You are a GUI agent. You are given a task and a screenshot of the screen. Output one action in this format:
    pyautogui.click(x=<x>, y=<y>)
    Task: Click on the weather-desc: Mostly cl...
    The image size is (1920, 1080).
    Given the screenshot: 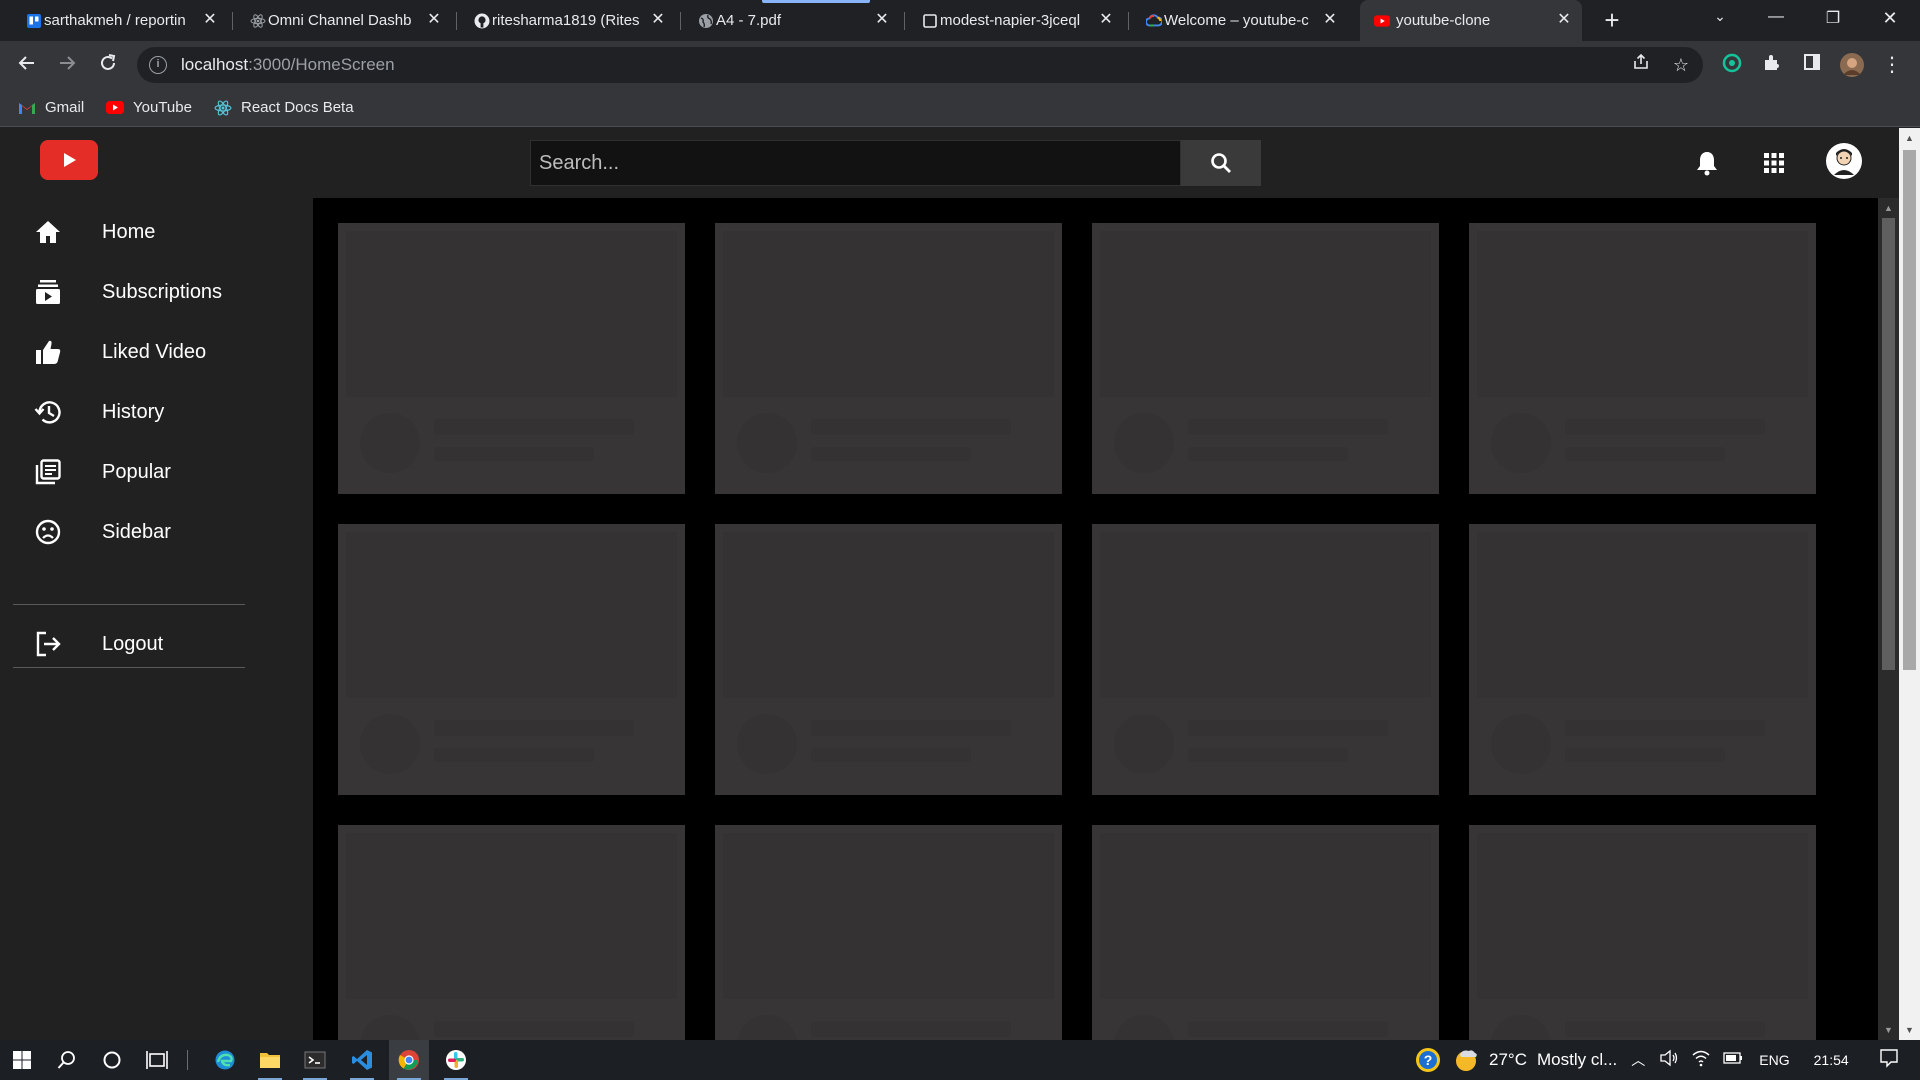 What is the action you would take?
    pyautogui.click(x=1577, y=1060)
    